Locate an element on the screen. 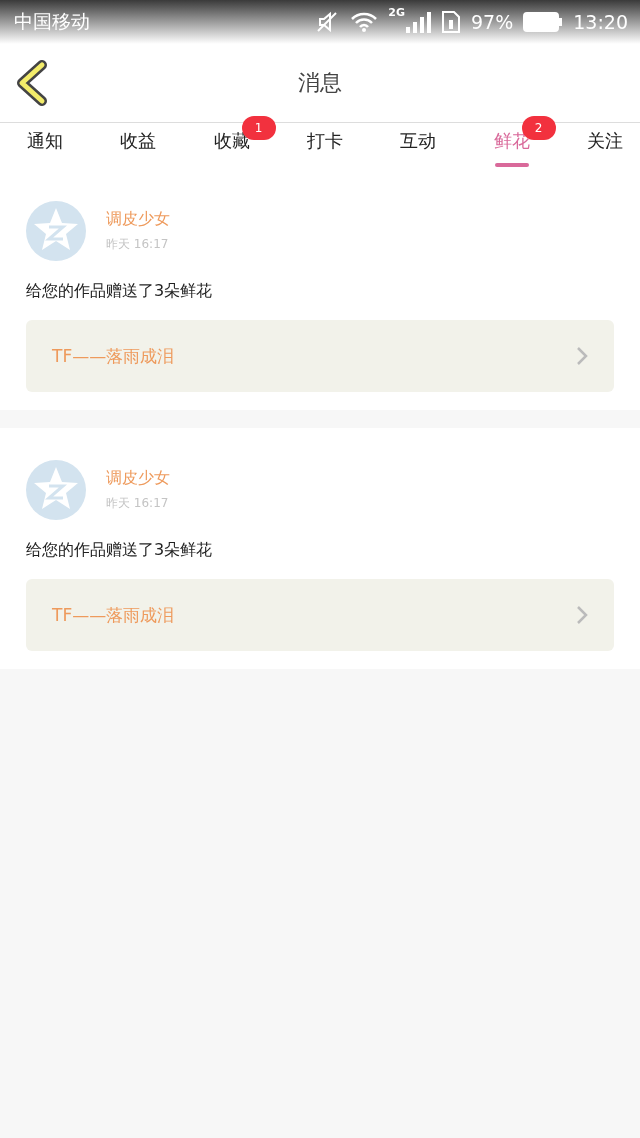  tab: 收益 is located at coordinates (138, 146).